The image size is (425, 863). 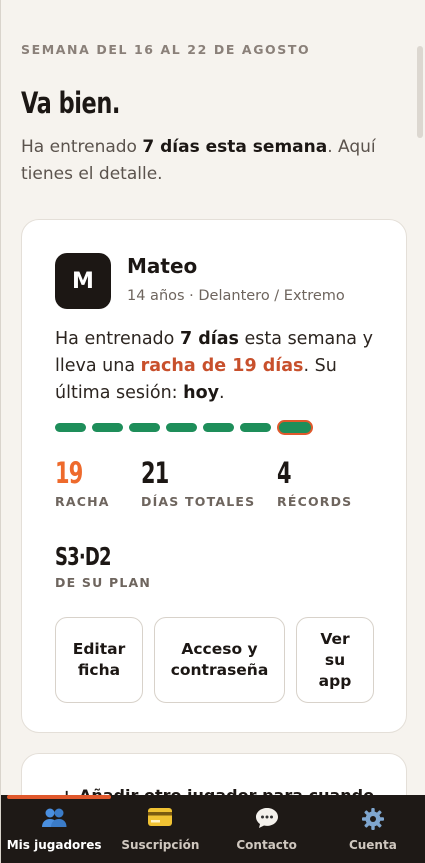 I want to click on day-indicator-today, so click(x=295, y=427).